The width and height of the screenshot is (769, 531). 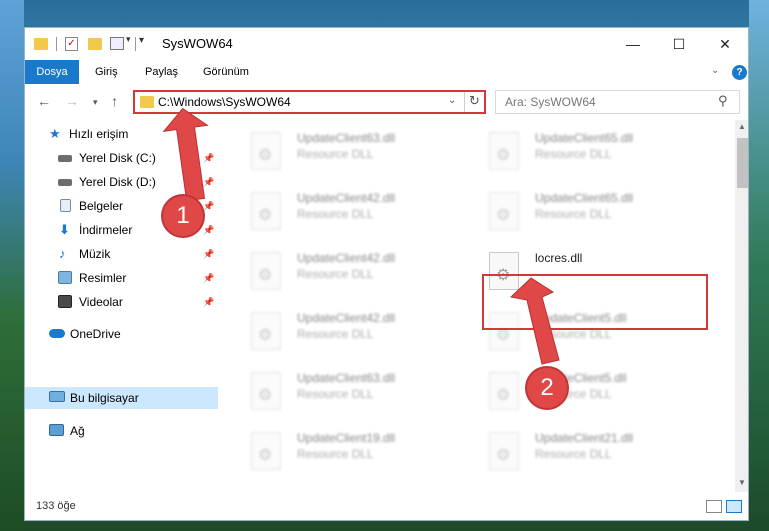 I want to click on nav-item-pictures: Resimler 📌, so click(x=121, y=278).